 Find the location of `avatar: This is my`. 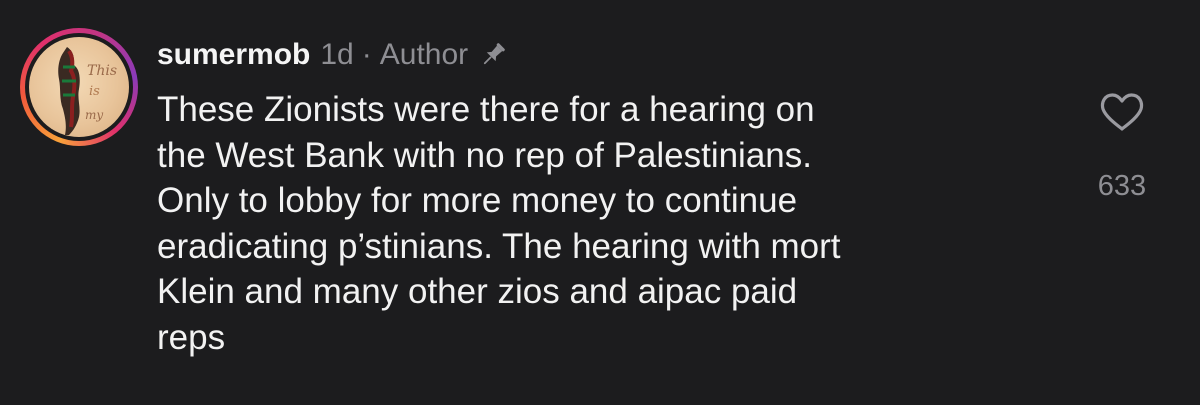

avatar: This is my is located at coordinates (79, 87).